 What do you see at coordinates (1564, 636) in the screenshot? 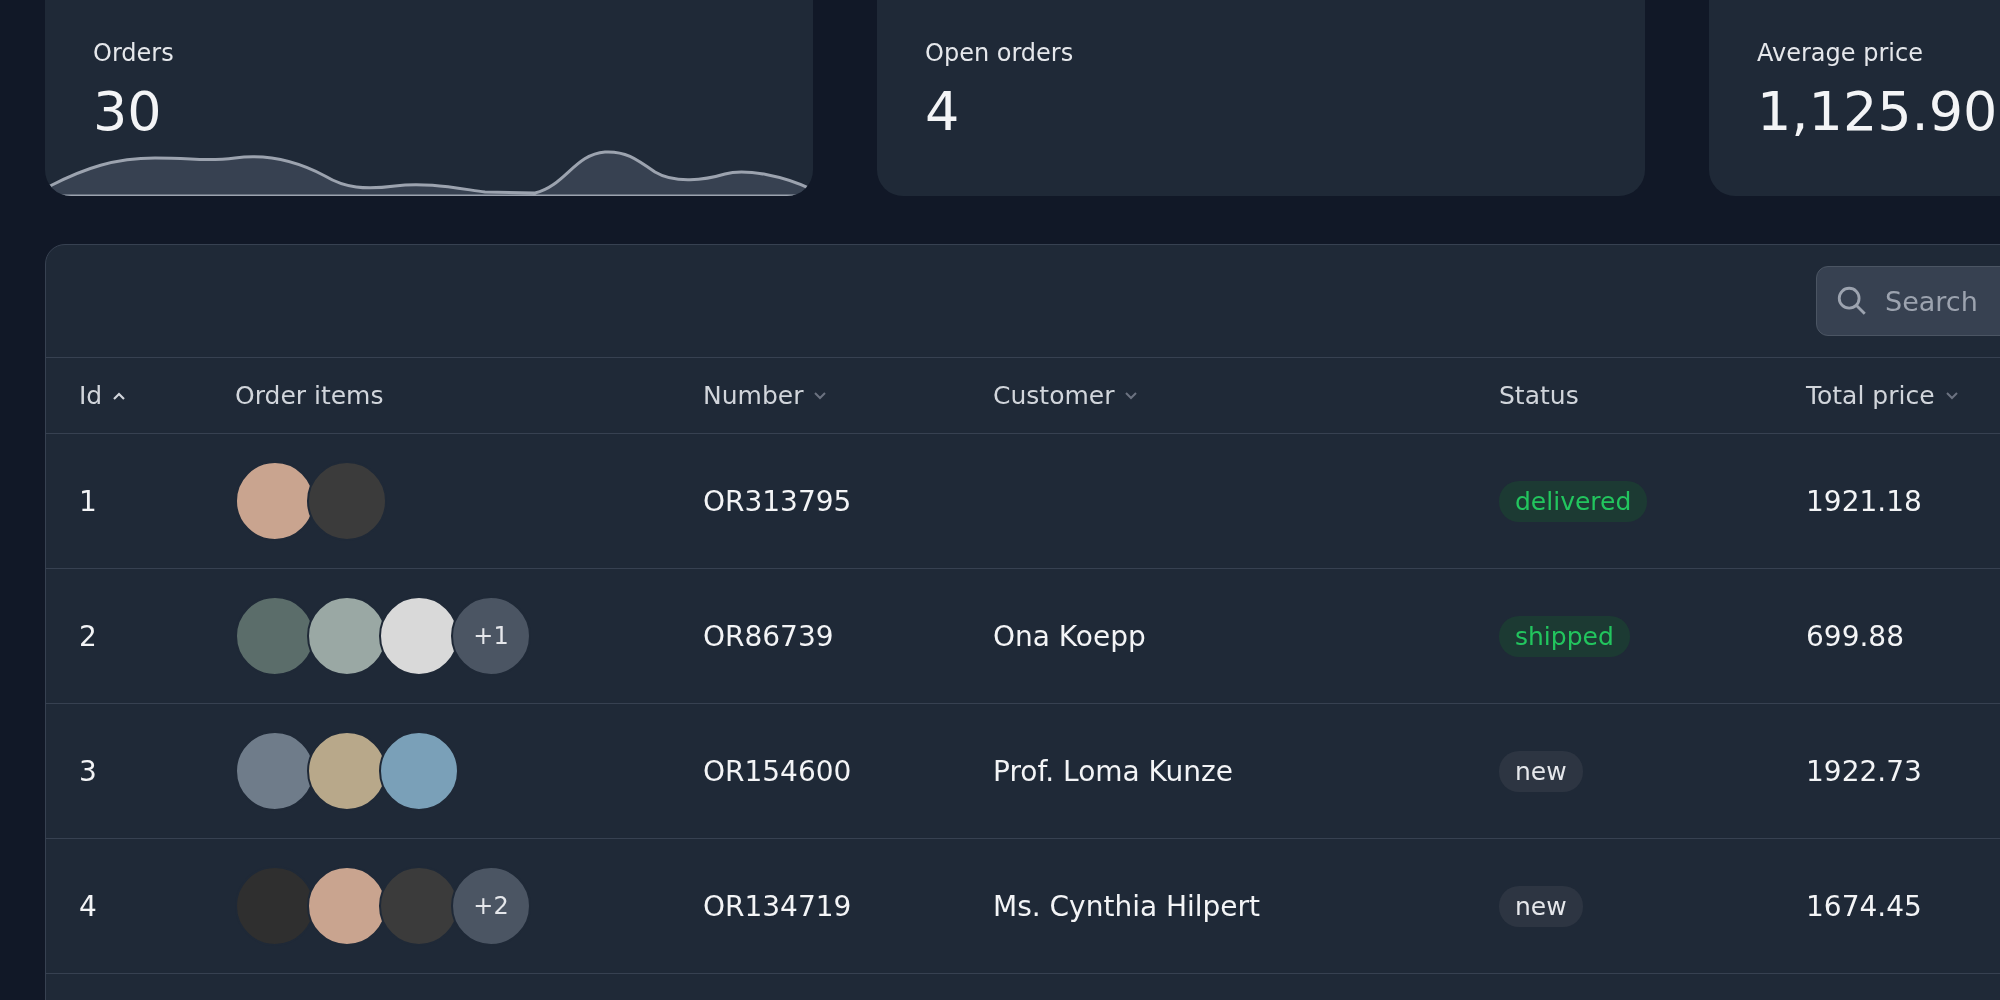
I see `status-badge: shipped` at bounding box center [1564, 636].